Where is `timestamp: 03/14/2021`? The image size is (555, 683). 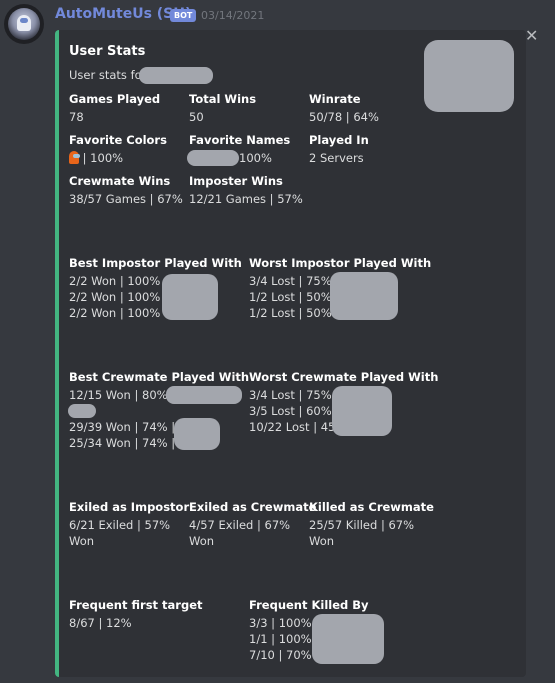
timestamp: 03/14/2021 is located at coordinates (233, 15).